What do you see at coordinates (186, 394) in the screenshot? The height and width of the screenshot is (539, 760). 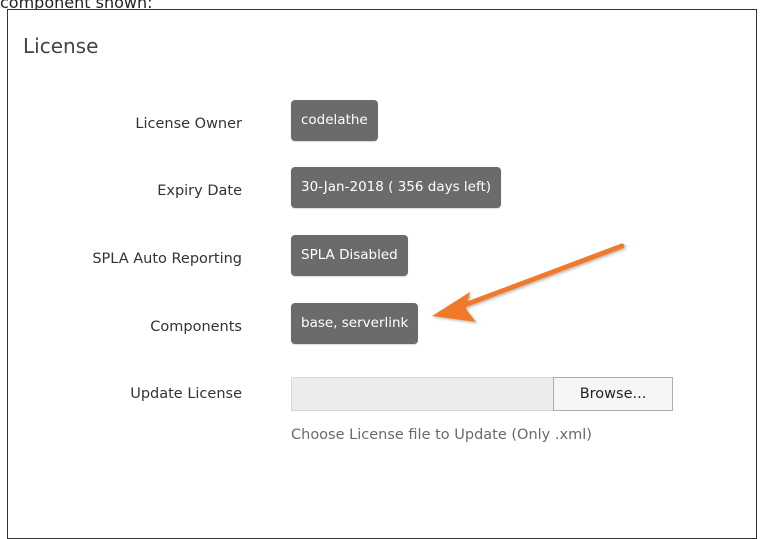 I see `update-license-label: Update License` at bounding box center [186, 394].